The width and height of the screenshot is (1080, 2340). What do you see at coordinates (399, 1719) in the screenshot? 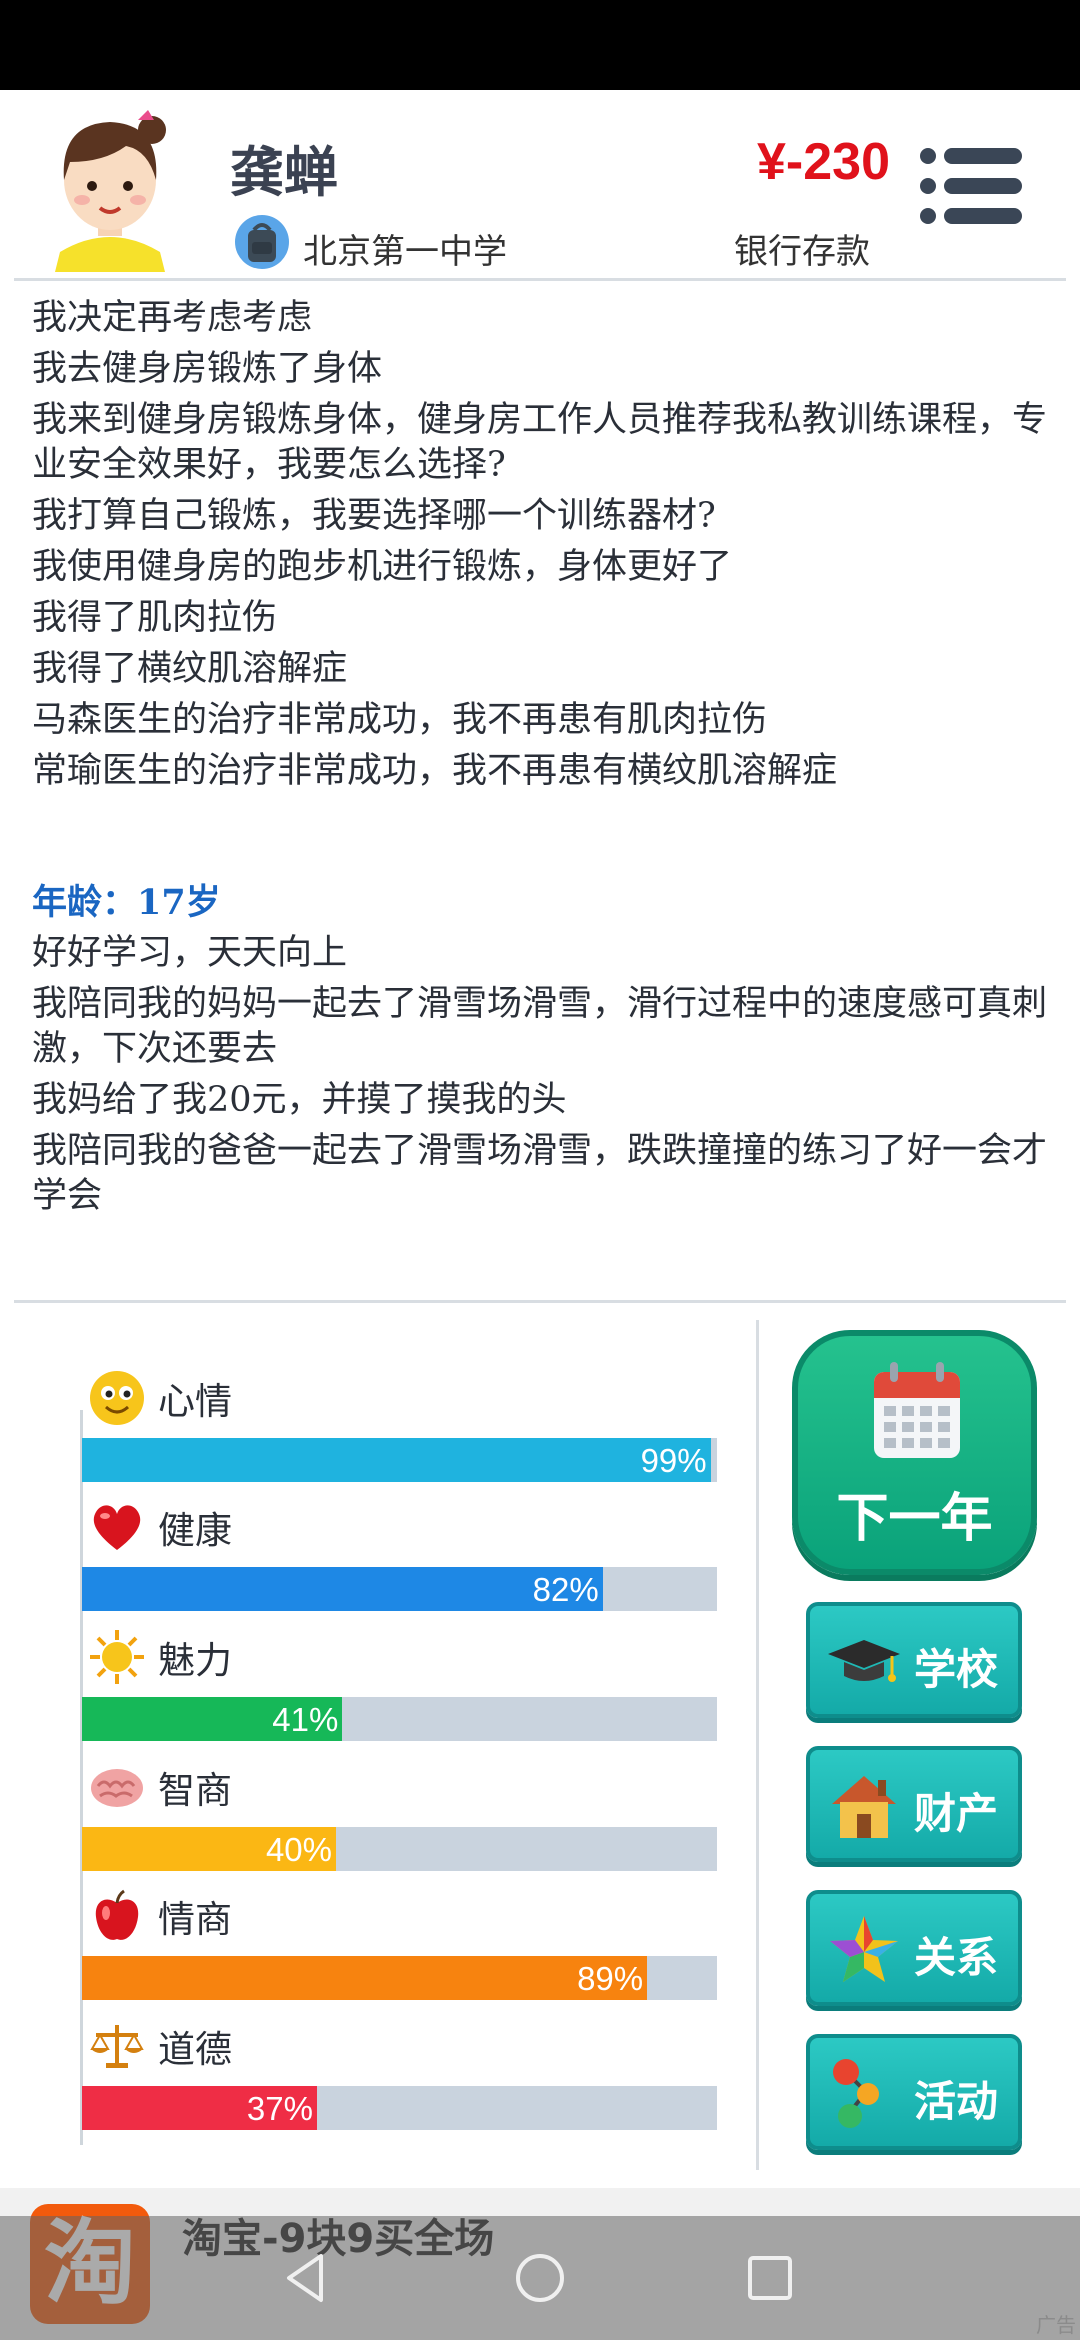
I see `stat-track: 41%` at bounding box center [399, 1719].